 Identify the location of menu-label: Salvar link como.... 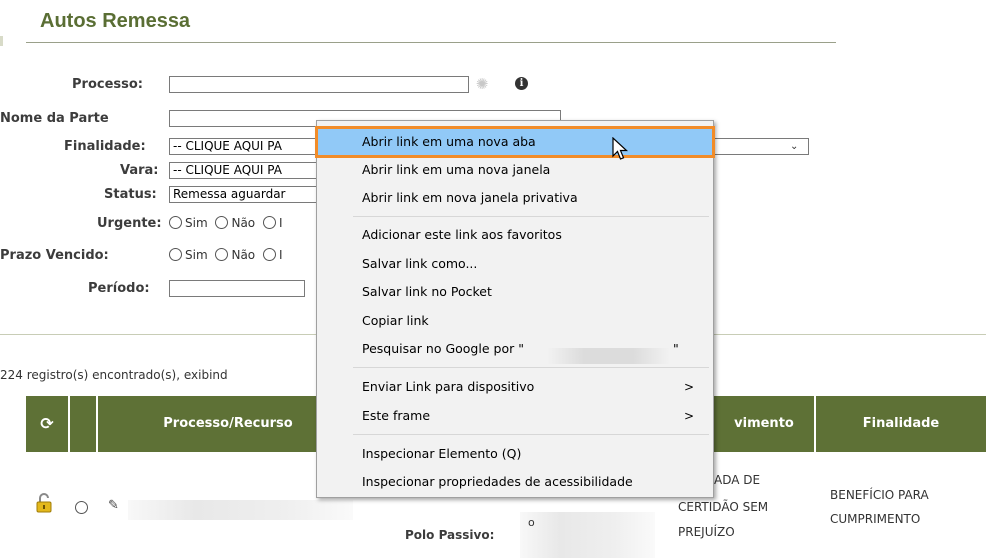
(420, 263).